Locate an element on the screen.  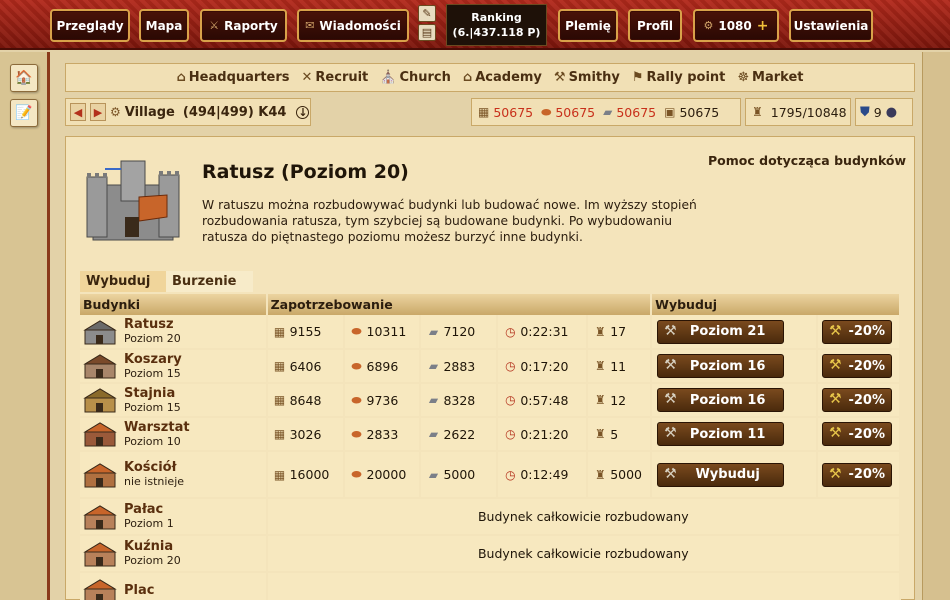
building-name: Ratusz is located at coordinates (152, 324).